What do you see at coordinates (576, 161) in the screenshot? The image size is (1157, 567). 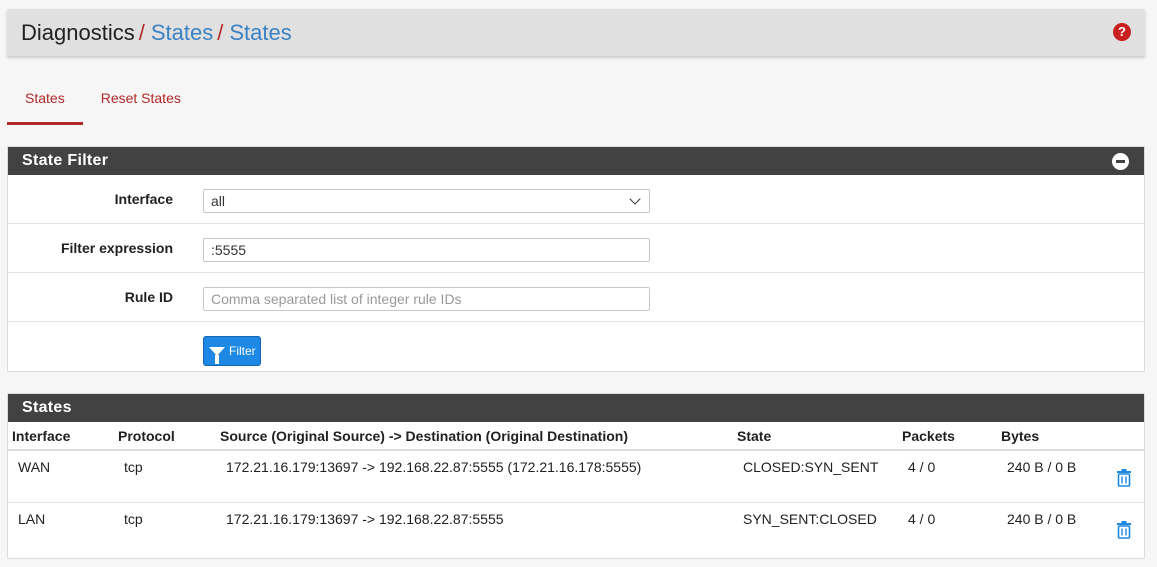 I see `state-filter-header: State Filter` at bounding box center [576, 161].